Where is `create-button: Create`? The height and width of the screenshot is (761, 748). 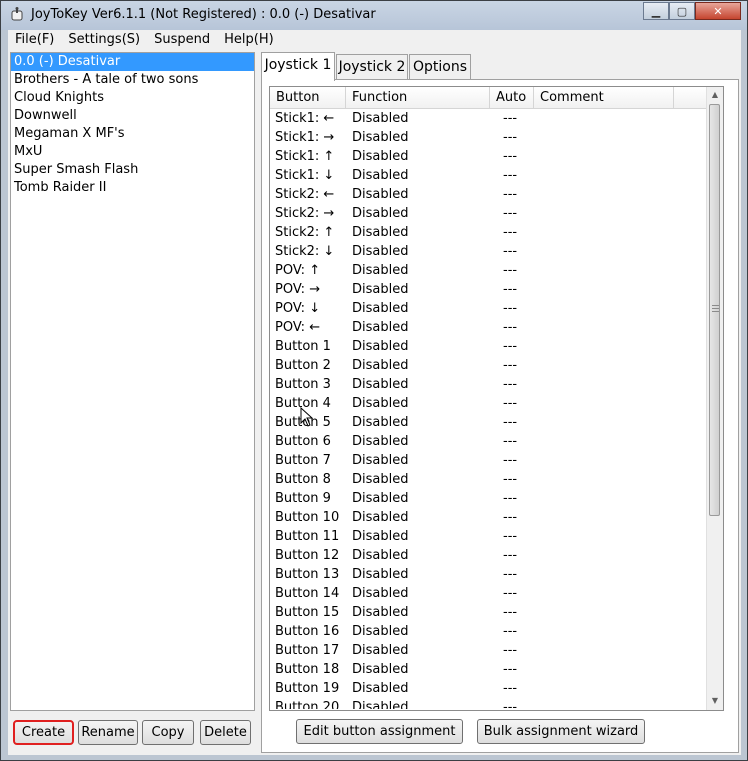 create-button: Create is located at coordinates (43, 732).